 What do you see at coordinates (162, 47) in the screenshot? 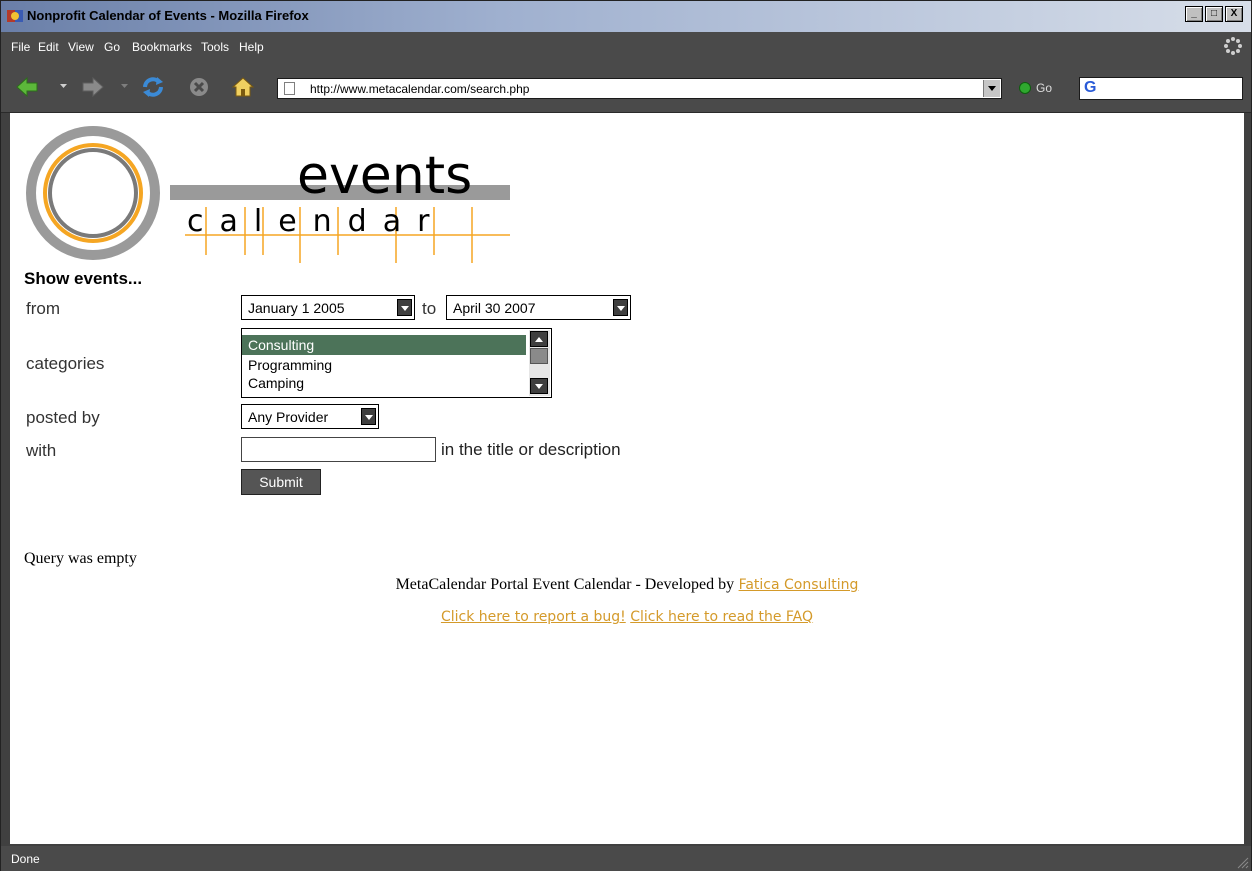
I see `menu-bookmarks: Bookmarks` at bounding box center [162, 47].